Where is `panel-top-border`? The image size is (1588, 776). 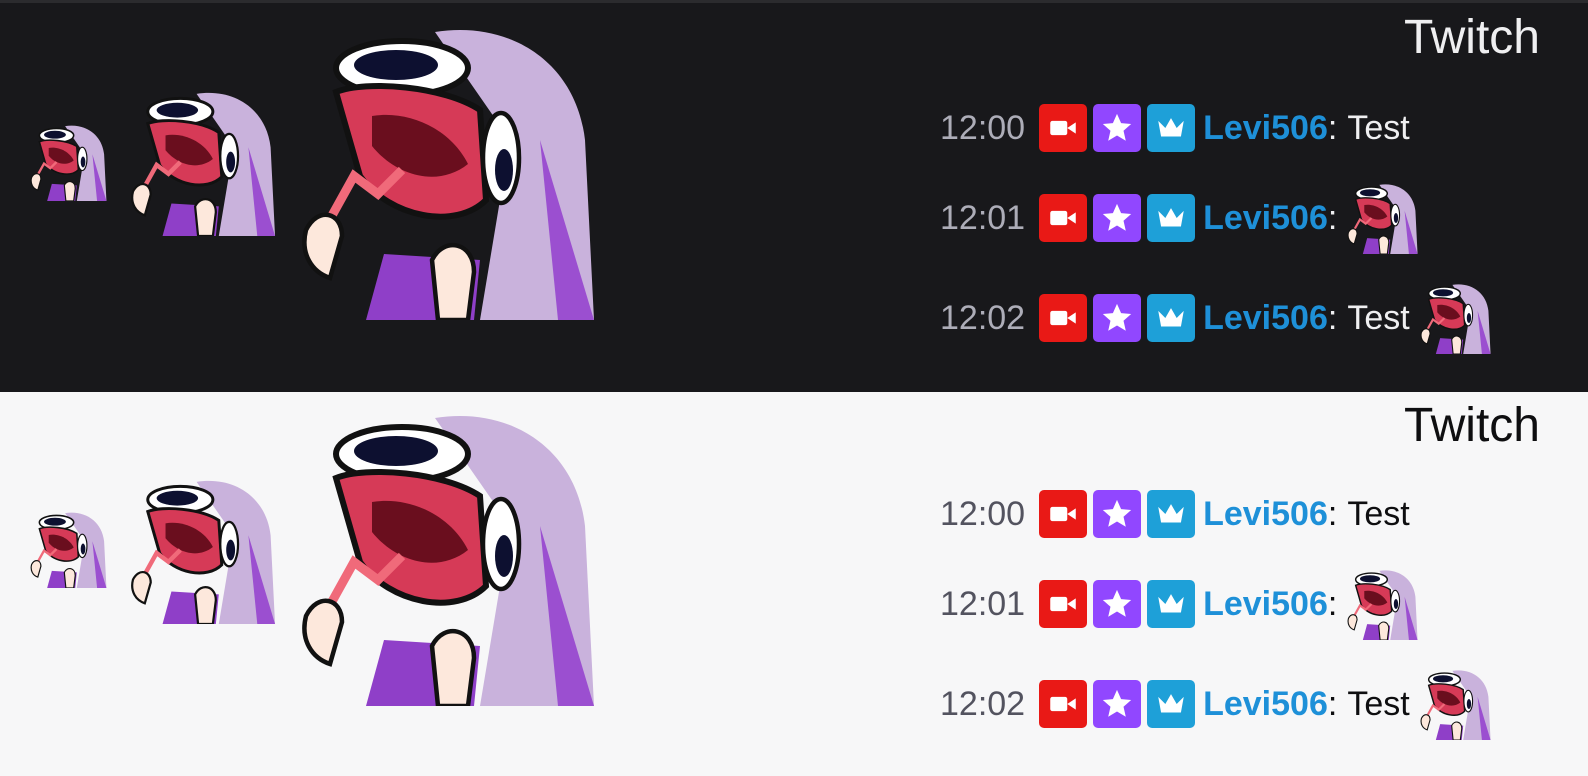 panel-top-border is located at coordinates (794, 1).